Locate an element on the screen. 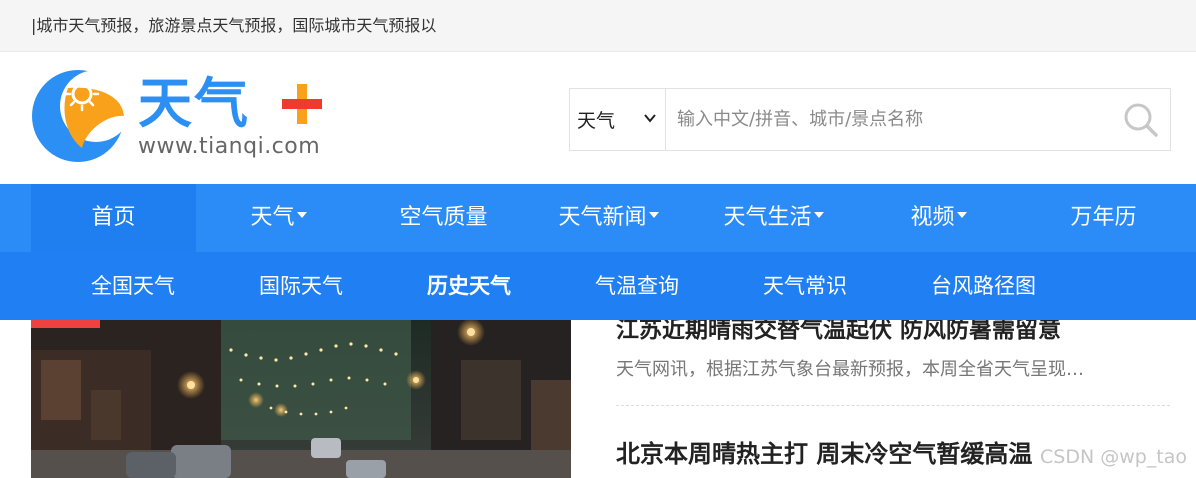 The height and width of the screenshot is (478, 1196). news-headline: 北京本周晴热主打 周末冷空气暂缓高温 is located at coordinates (824, 451).